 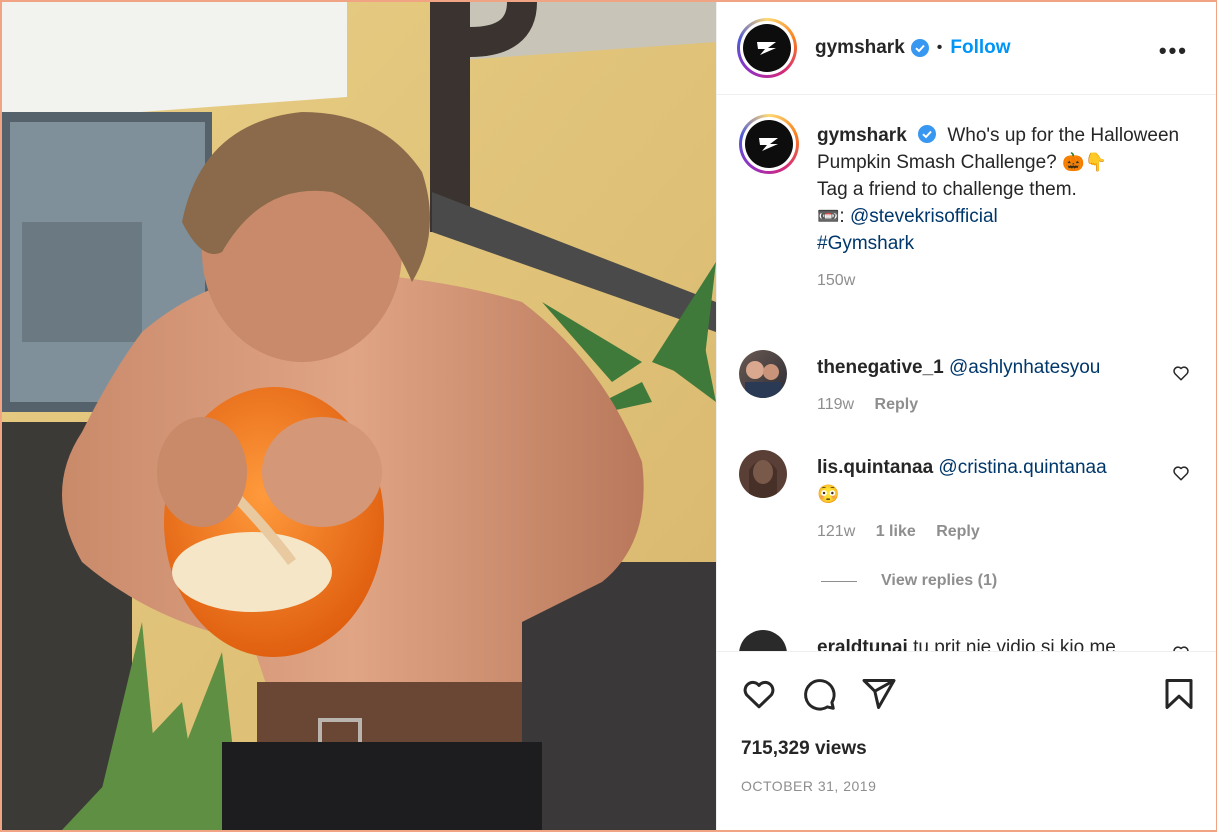 I want to click on header-username: gymshark, so click(x=860, y=48).